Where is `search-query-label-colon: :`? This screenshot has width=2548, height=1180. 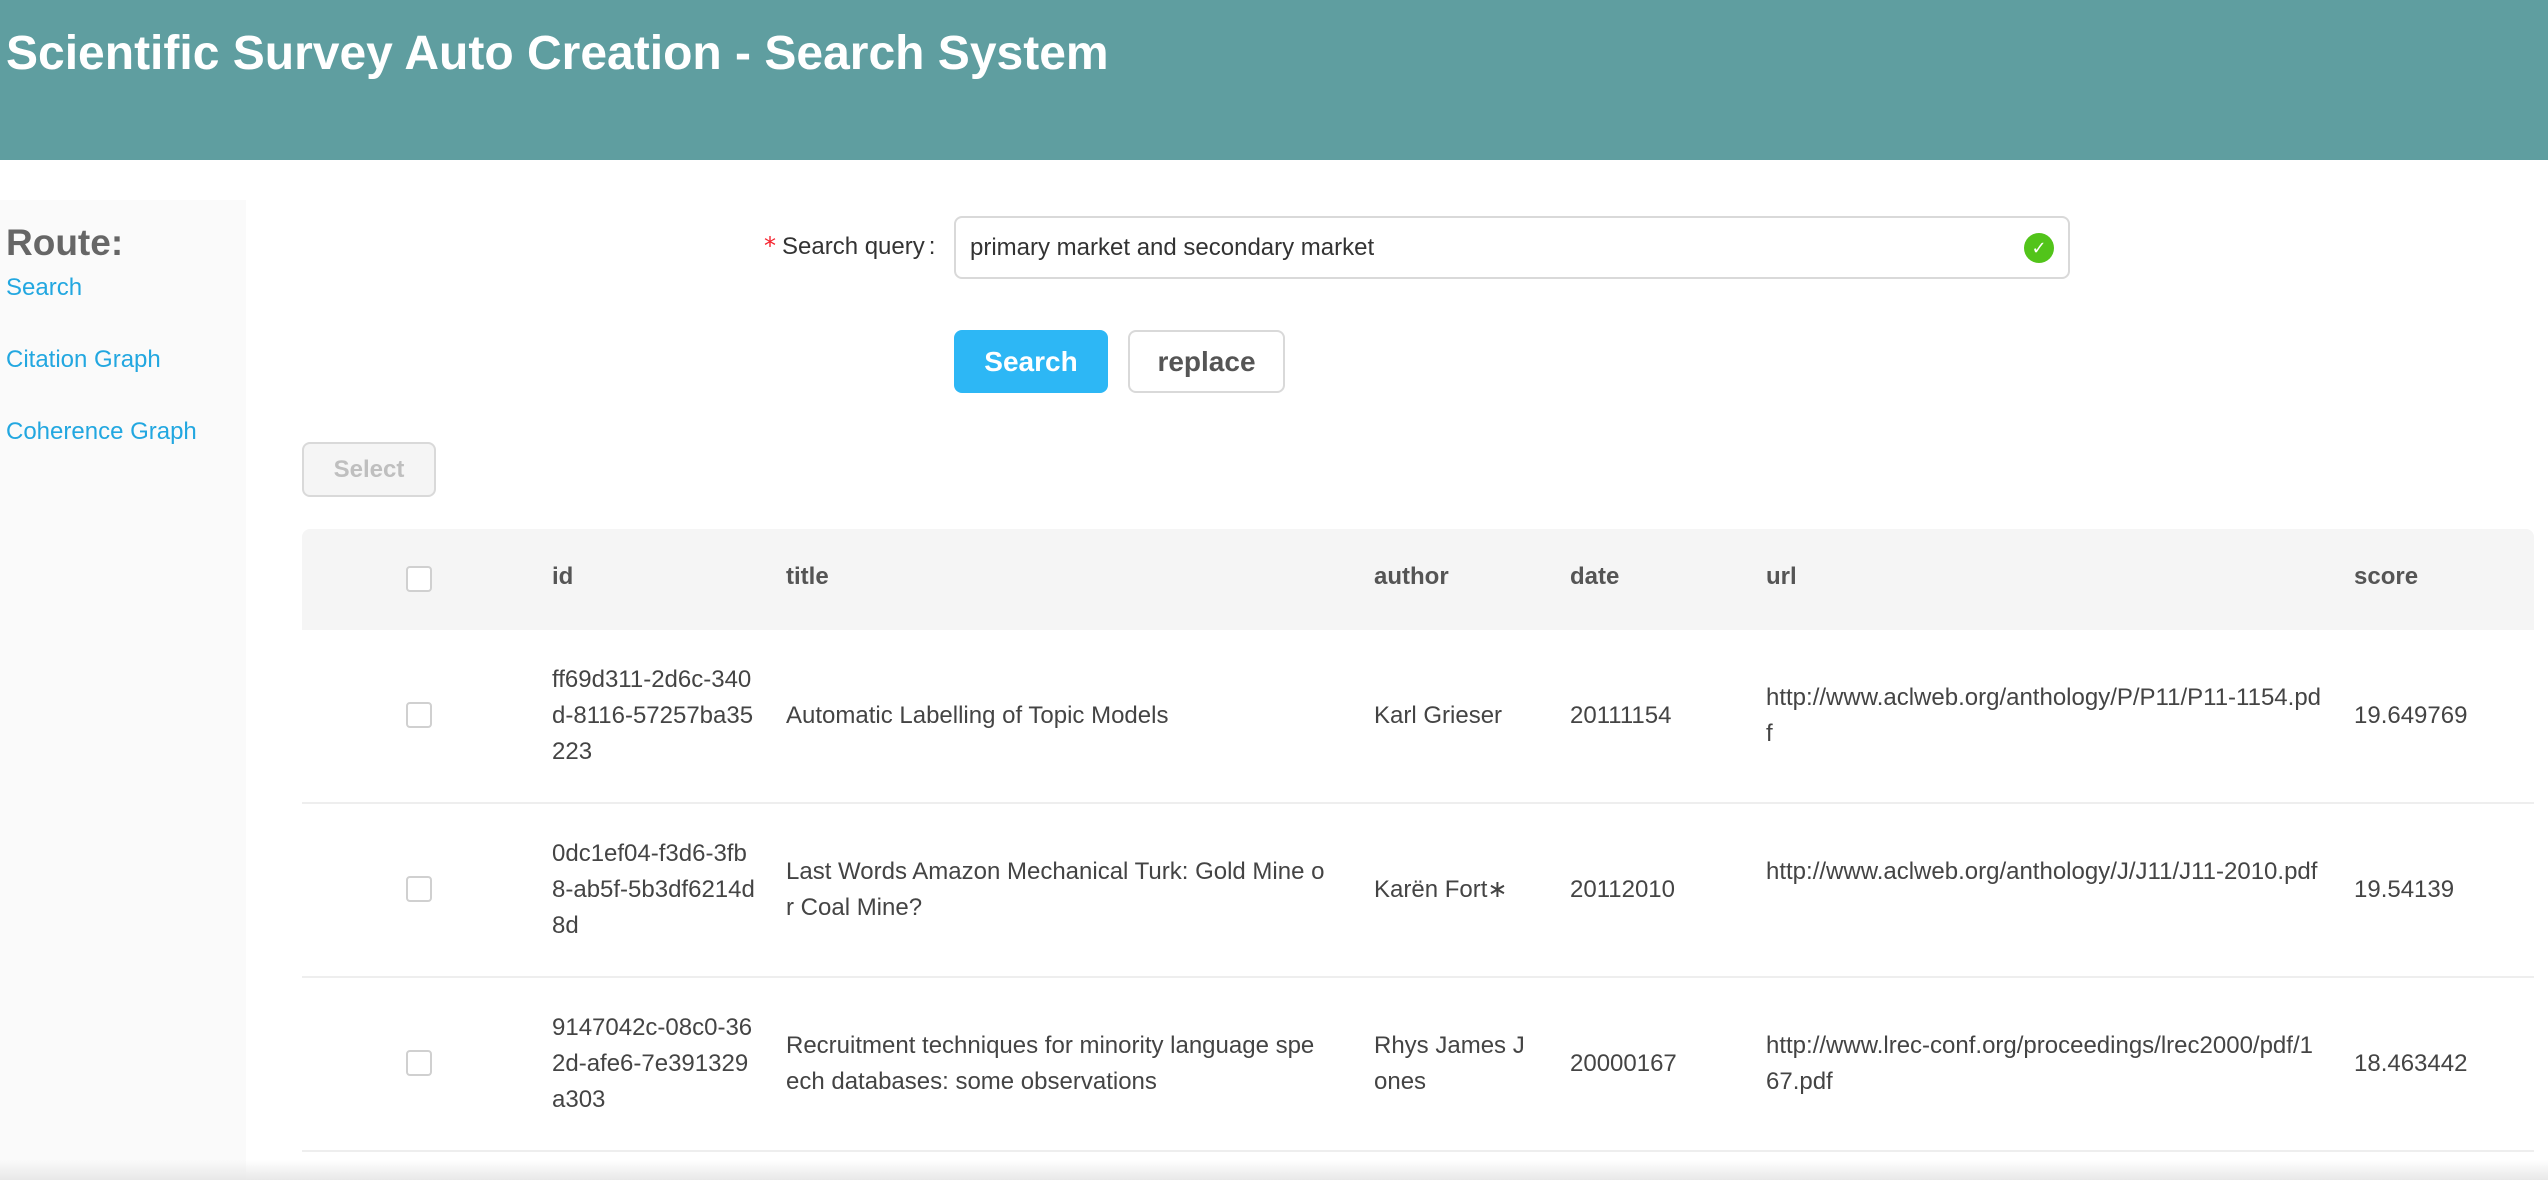
search-query-label-colon: : is located at coordinates (932, 246).